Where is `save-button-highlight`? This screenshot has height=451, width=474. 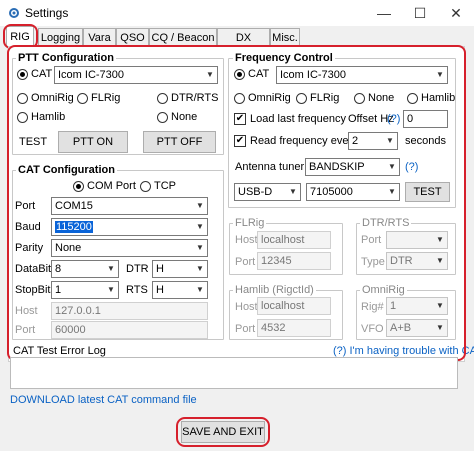 save-button-highlight is located at coordinates (223, 432).